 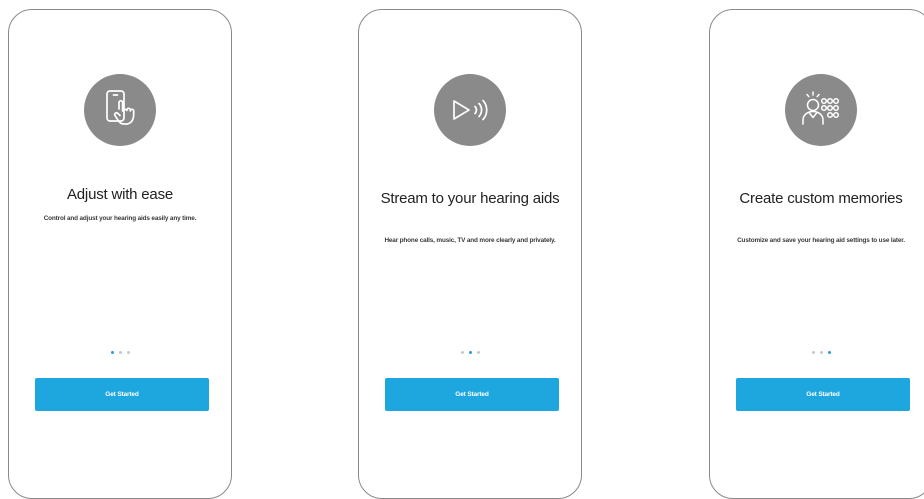 What do you see at coordinates (821, 110) in the screenshot?
I see `custom-memories-icon` at bounding box center [821, 110].